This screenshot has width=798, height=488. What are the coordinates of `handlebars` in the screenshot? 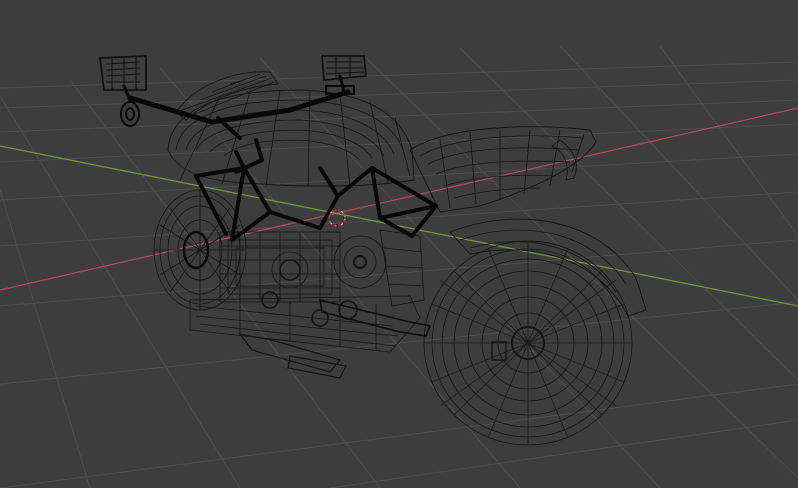 It's located at (237, 100).